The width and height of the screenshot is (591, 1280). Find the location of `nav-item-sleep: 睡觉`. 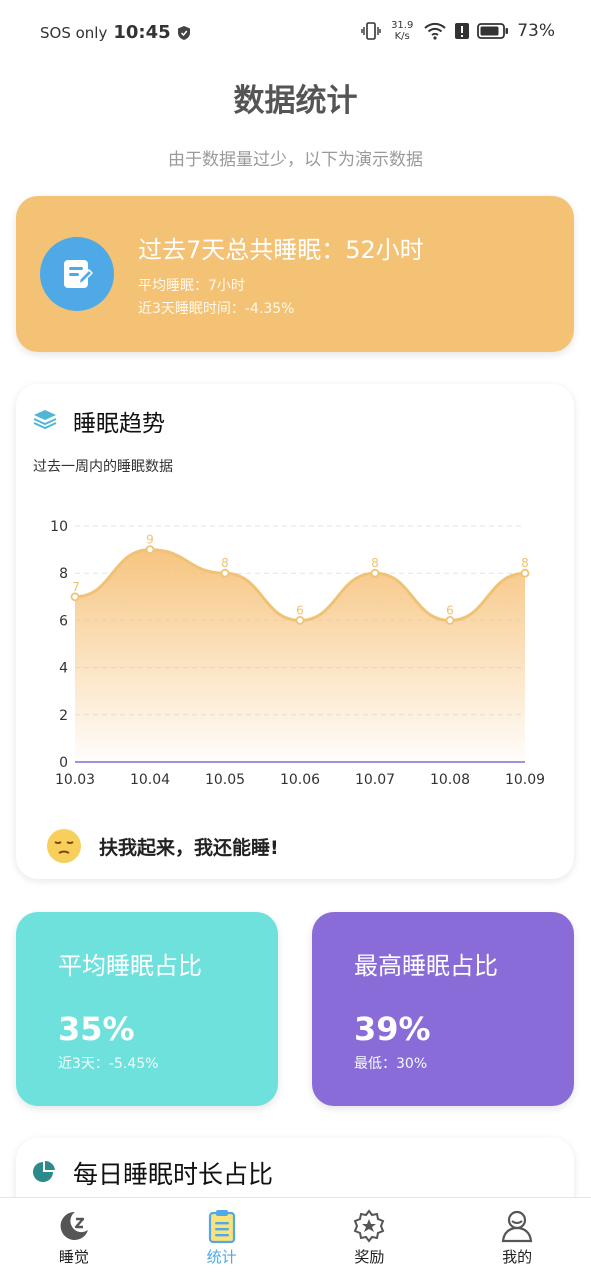

nav-item-sleep: 睡觉 is located at coordinates (74, 1239).